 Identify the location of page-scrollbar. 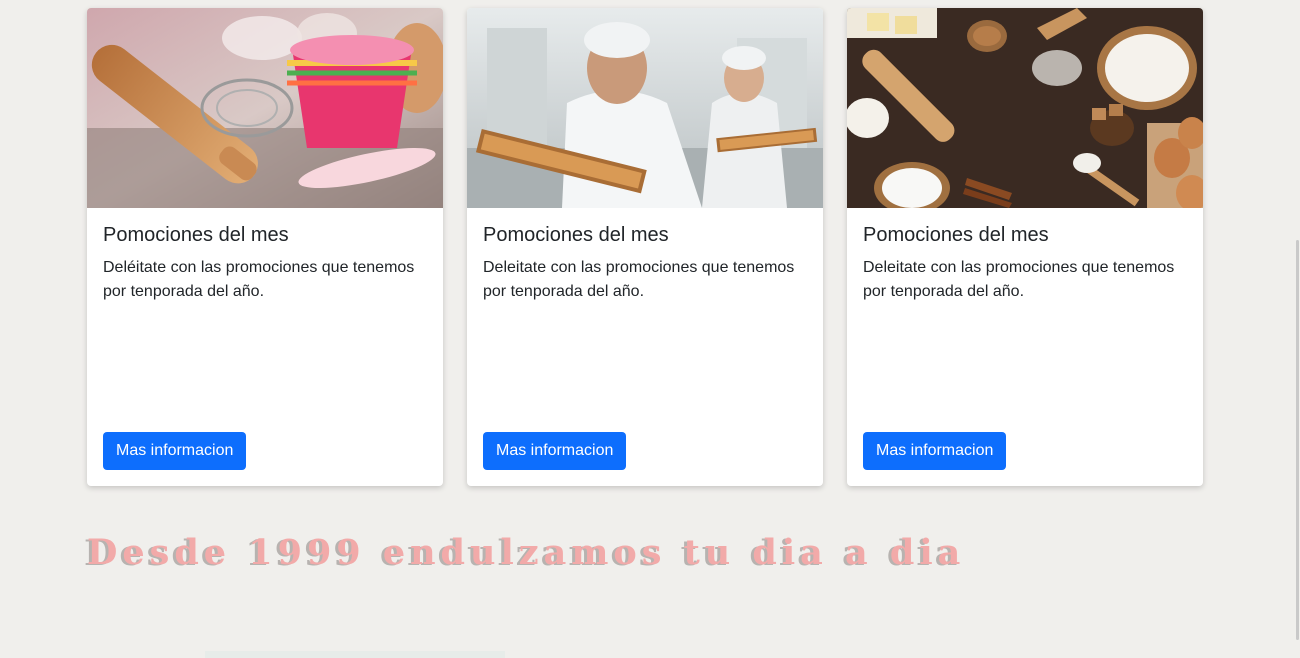
(1296, 329).